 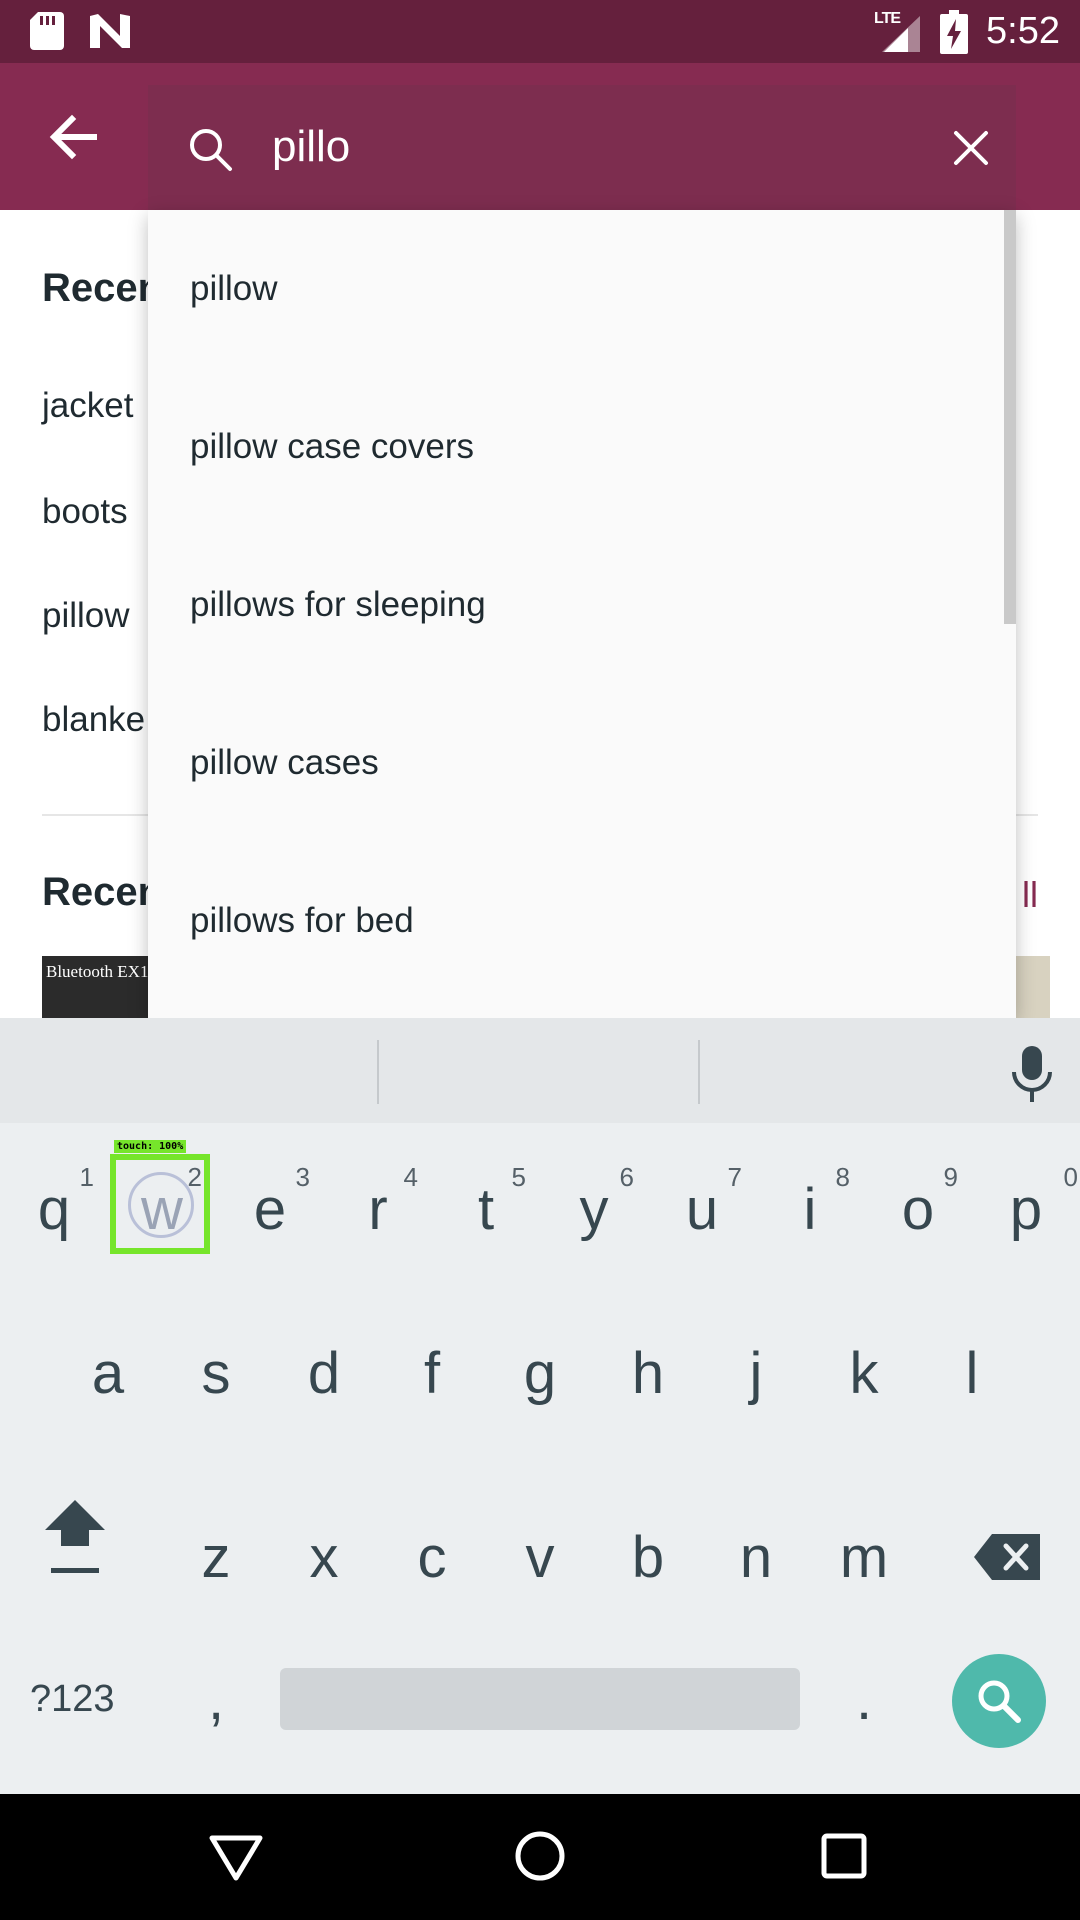 I want to click on touch-label: touch: 100%, so click(x=150, y=1146).